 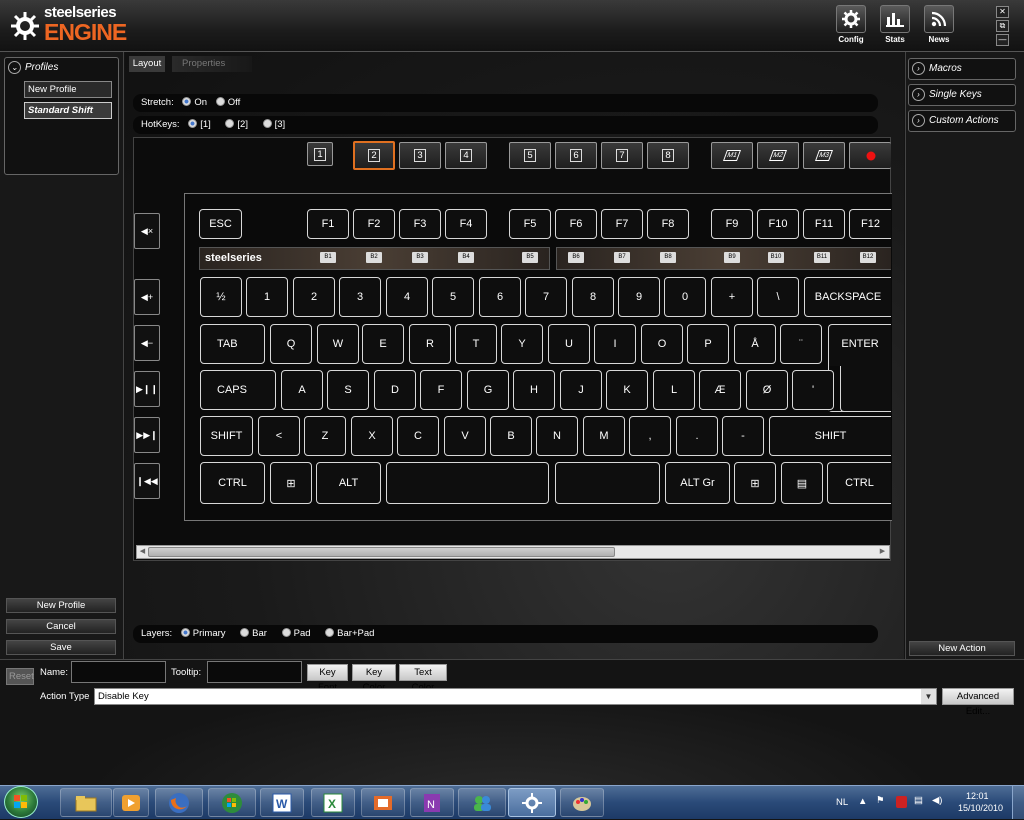 I want to click on key-comma: ,, so click(x=650, y=436).